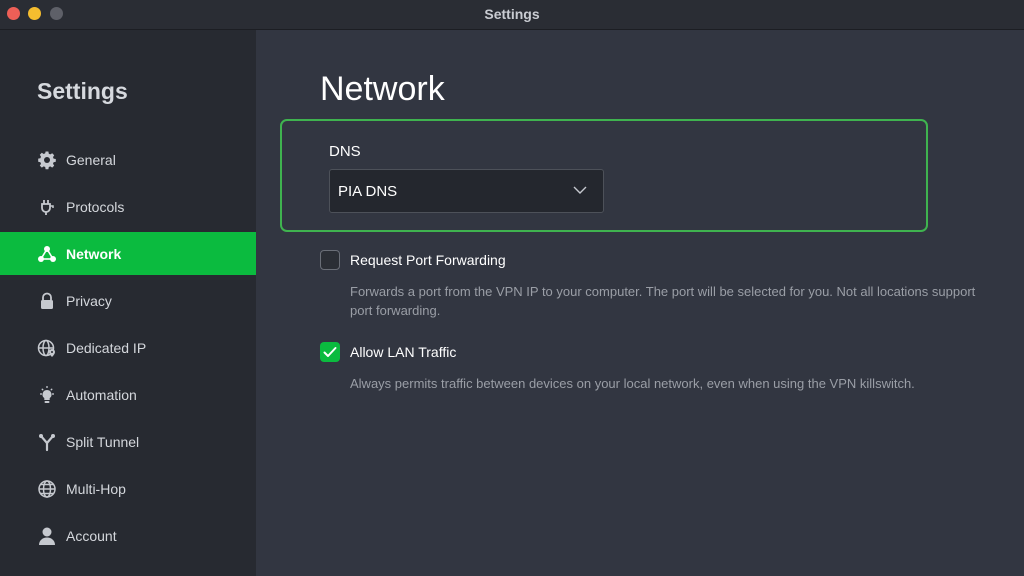 This screenshot has height=576, width=1024. What do you see at coordinates (95, 206) in the screenshot?
I see `sidebar-item-label: Protocols` at bounding box center [95, 206].